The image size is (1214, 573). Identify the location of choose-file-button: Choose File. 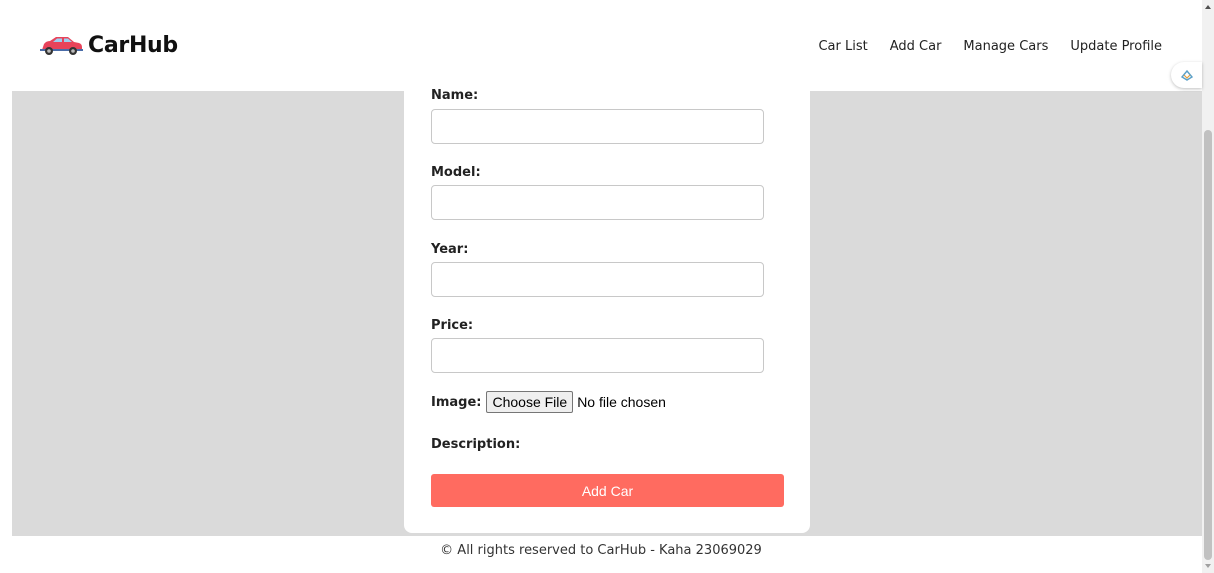
(530, 402).